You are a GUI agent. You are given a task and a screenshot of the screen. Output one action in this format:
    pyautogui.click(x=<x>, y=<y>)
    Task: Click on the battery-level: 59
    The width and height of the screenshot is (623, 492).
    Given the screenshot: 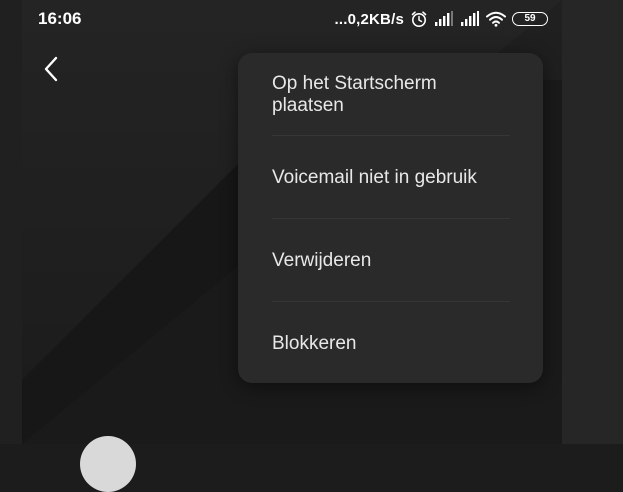 What is the action you would take?
    pyautogui.click(x=530, y=18)
    